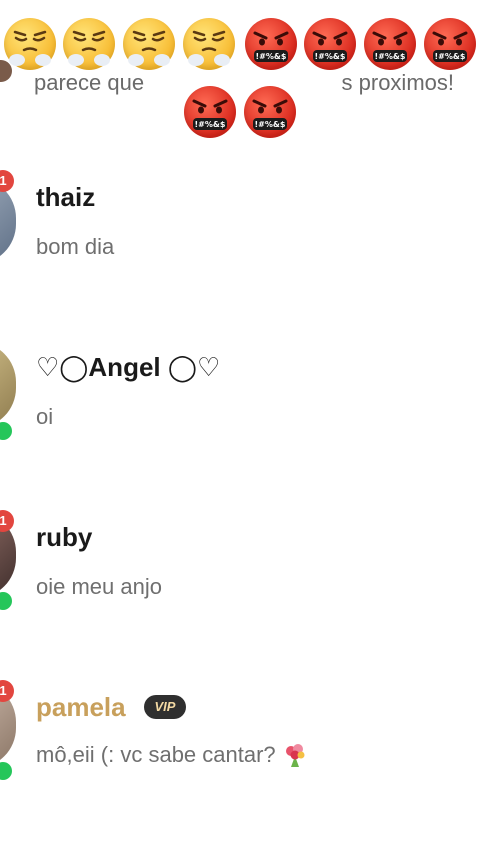  What do you see at coordinates (295, 755) in the screenshot?
I see `bouquet-icon` at bounding box center [295, 755].